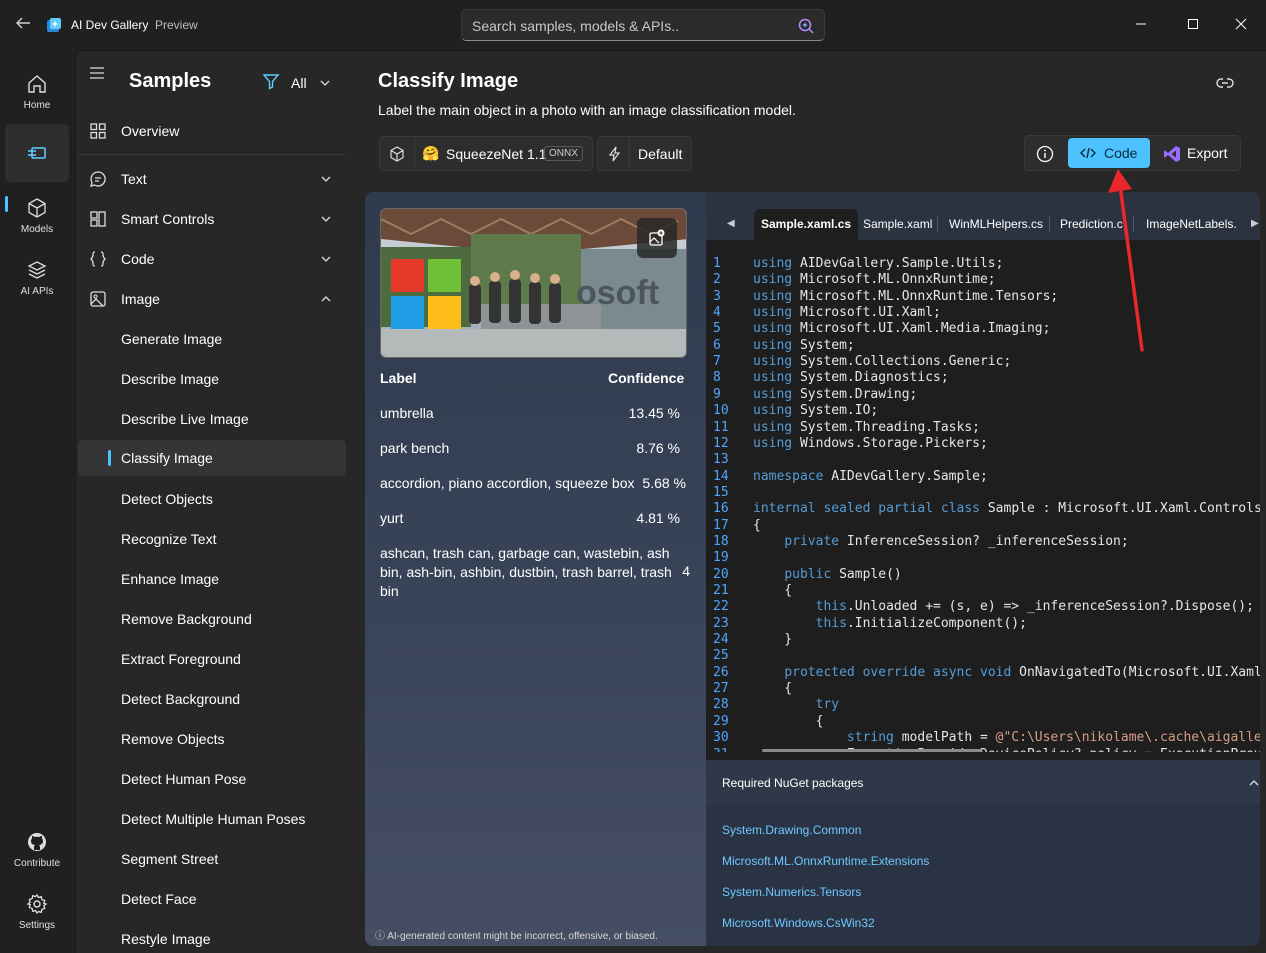 The height and width of the screenshot is (953, 1266). What do you see at coordinates (170, 579) in the screenshot?
I see `nav-sample-label: Enhance Image` at bounding box center [170, 579].